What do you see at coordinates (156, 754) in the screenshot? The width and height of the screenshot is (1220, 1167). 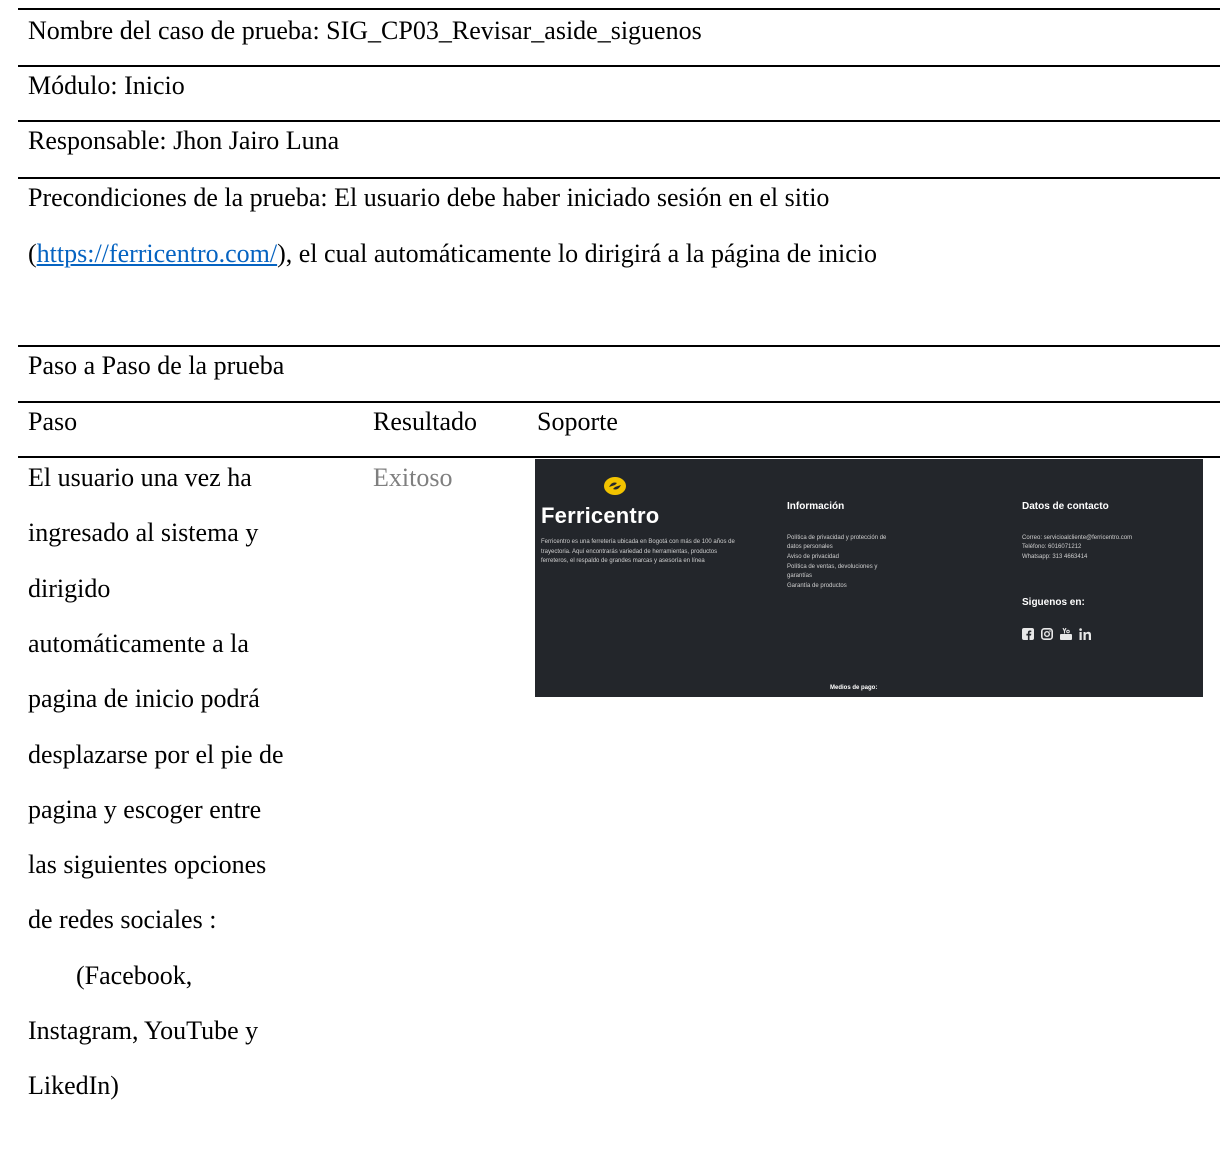 I see `step-description-line: desplazarse por el pie de` at bounding box center [156, 754].